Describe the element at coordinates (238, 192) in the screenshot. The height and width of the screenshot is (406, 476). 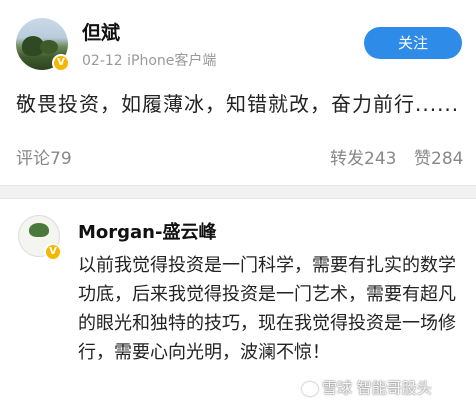
I see `section-separator` at that location.